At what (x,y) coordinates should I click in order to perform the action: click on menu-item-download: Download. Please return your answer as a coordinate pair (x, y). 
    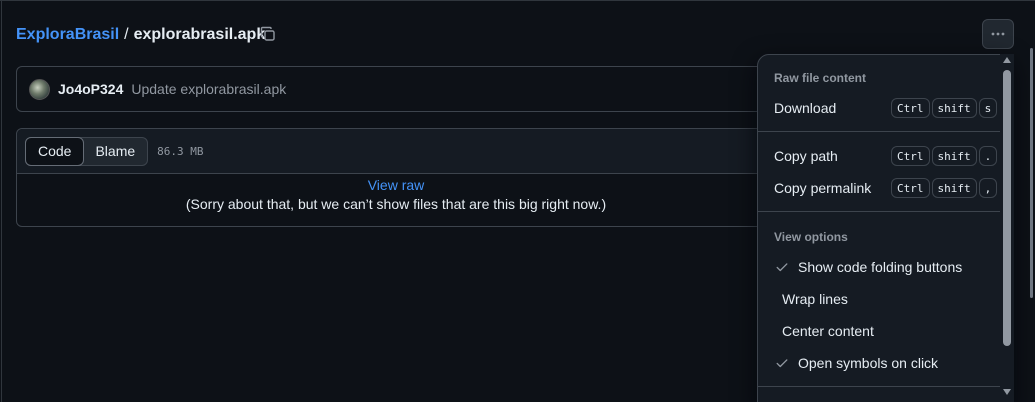
    Looking at the image, I should click on (805, 108).